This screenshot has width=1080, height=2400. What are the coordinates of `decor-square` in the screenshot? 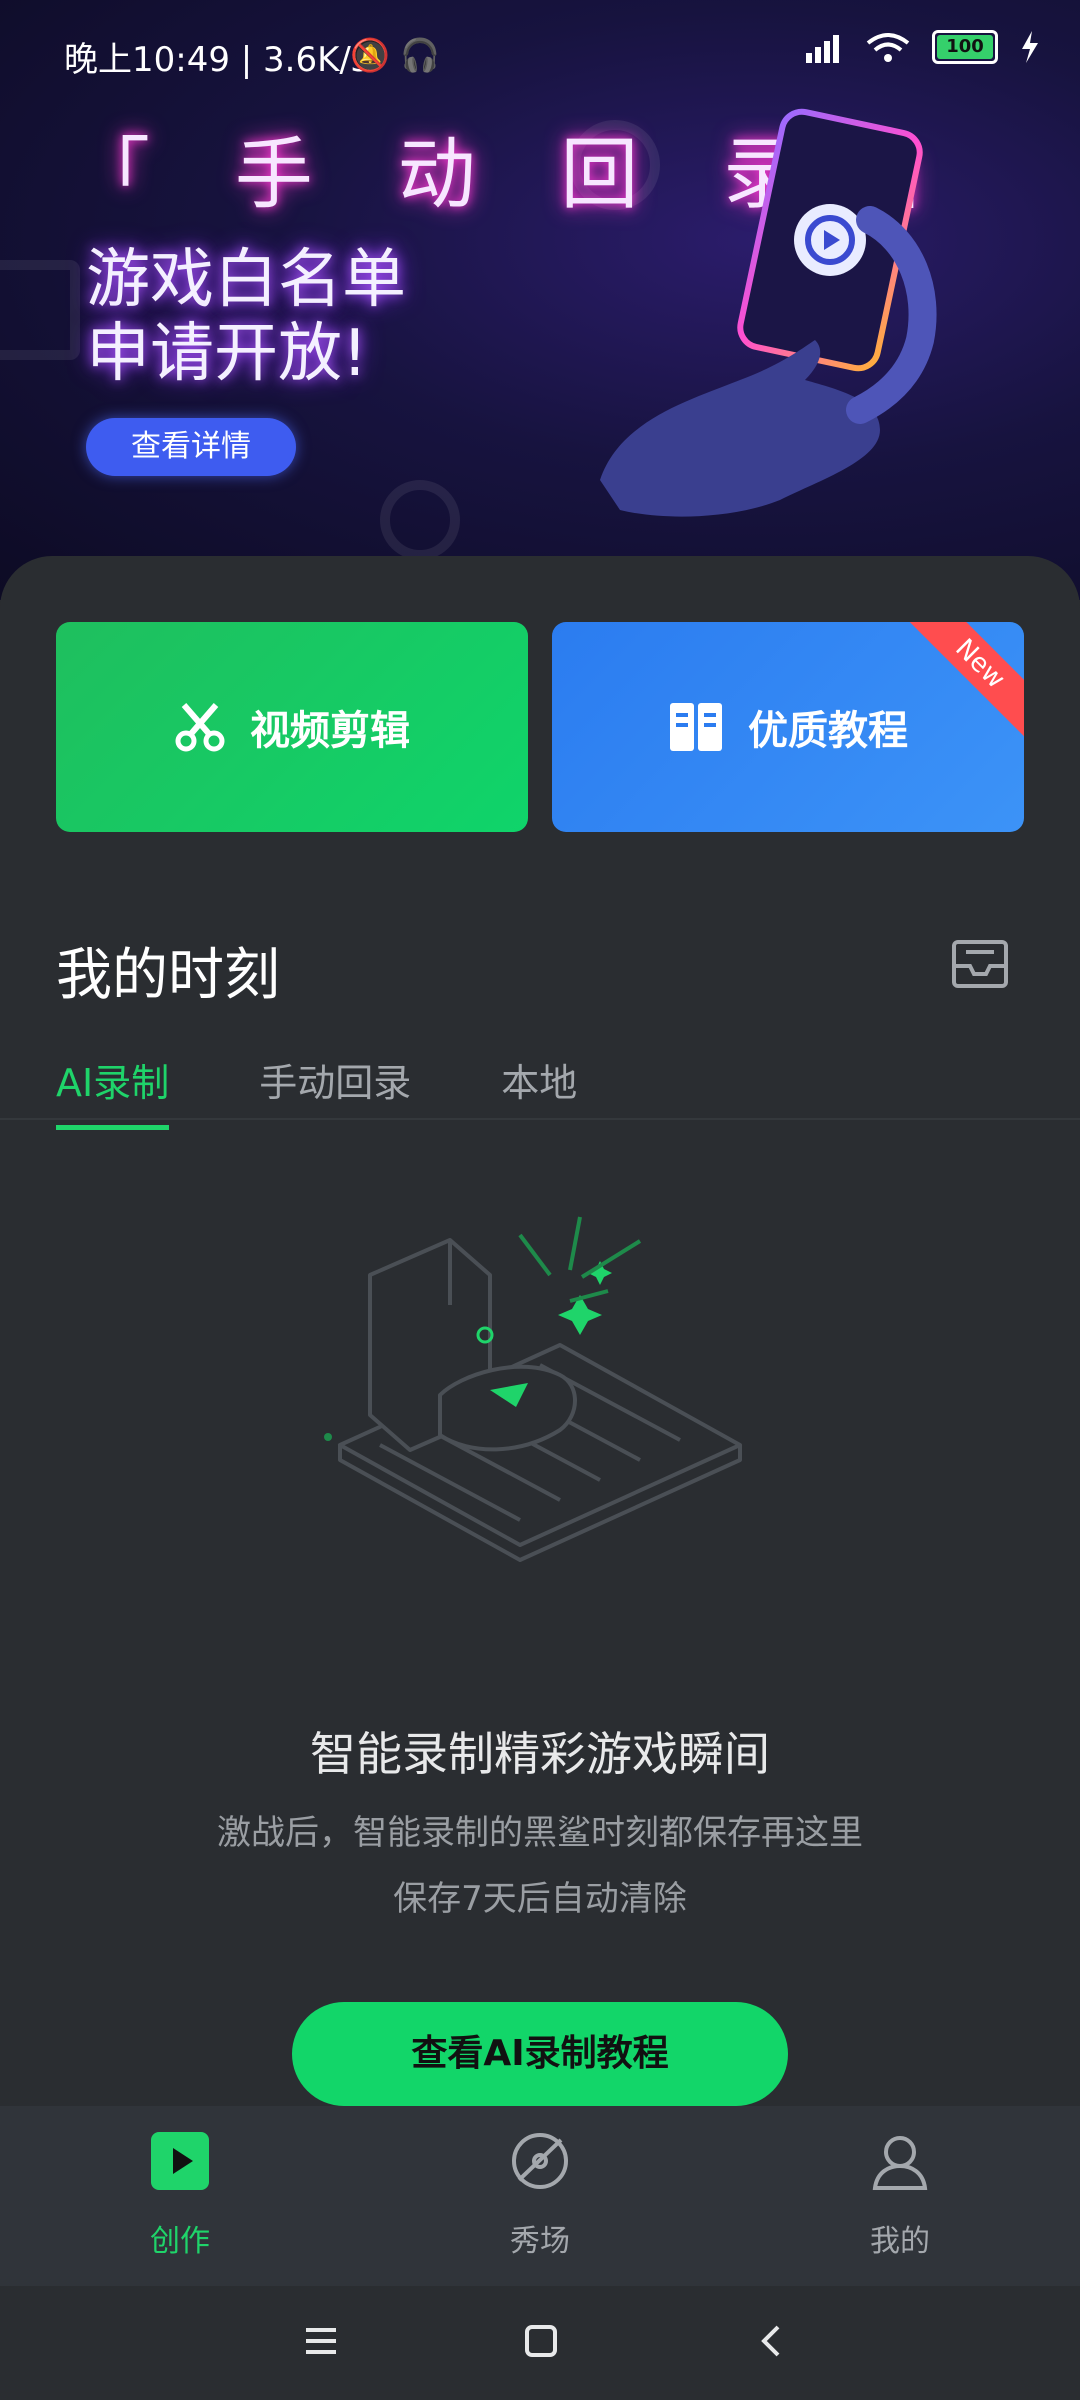 It's located at (40, 310).